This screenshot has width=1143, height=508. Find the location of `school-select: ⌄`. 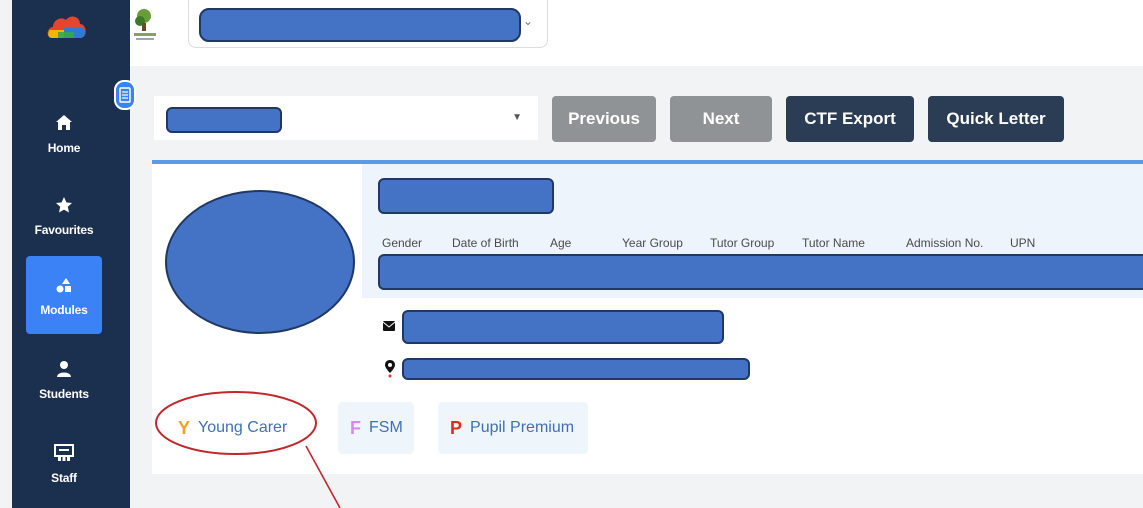

school-select: ⌄ is located at coordinates (368, 24).